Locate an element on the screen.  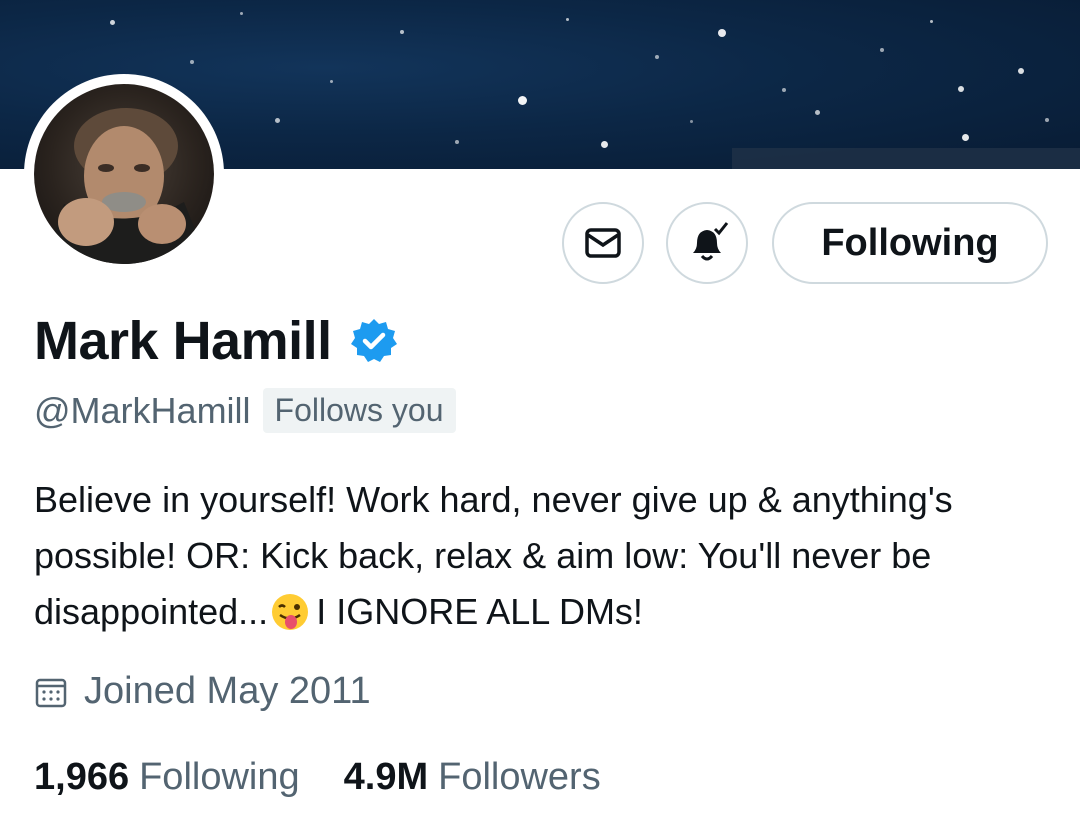
avatar is located at coordinates (124, 174).